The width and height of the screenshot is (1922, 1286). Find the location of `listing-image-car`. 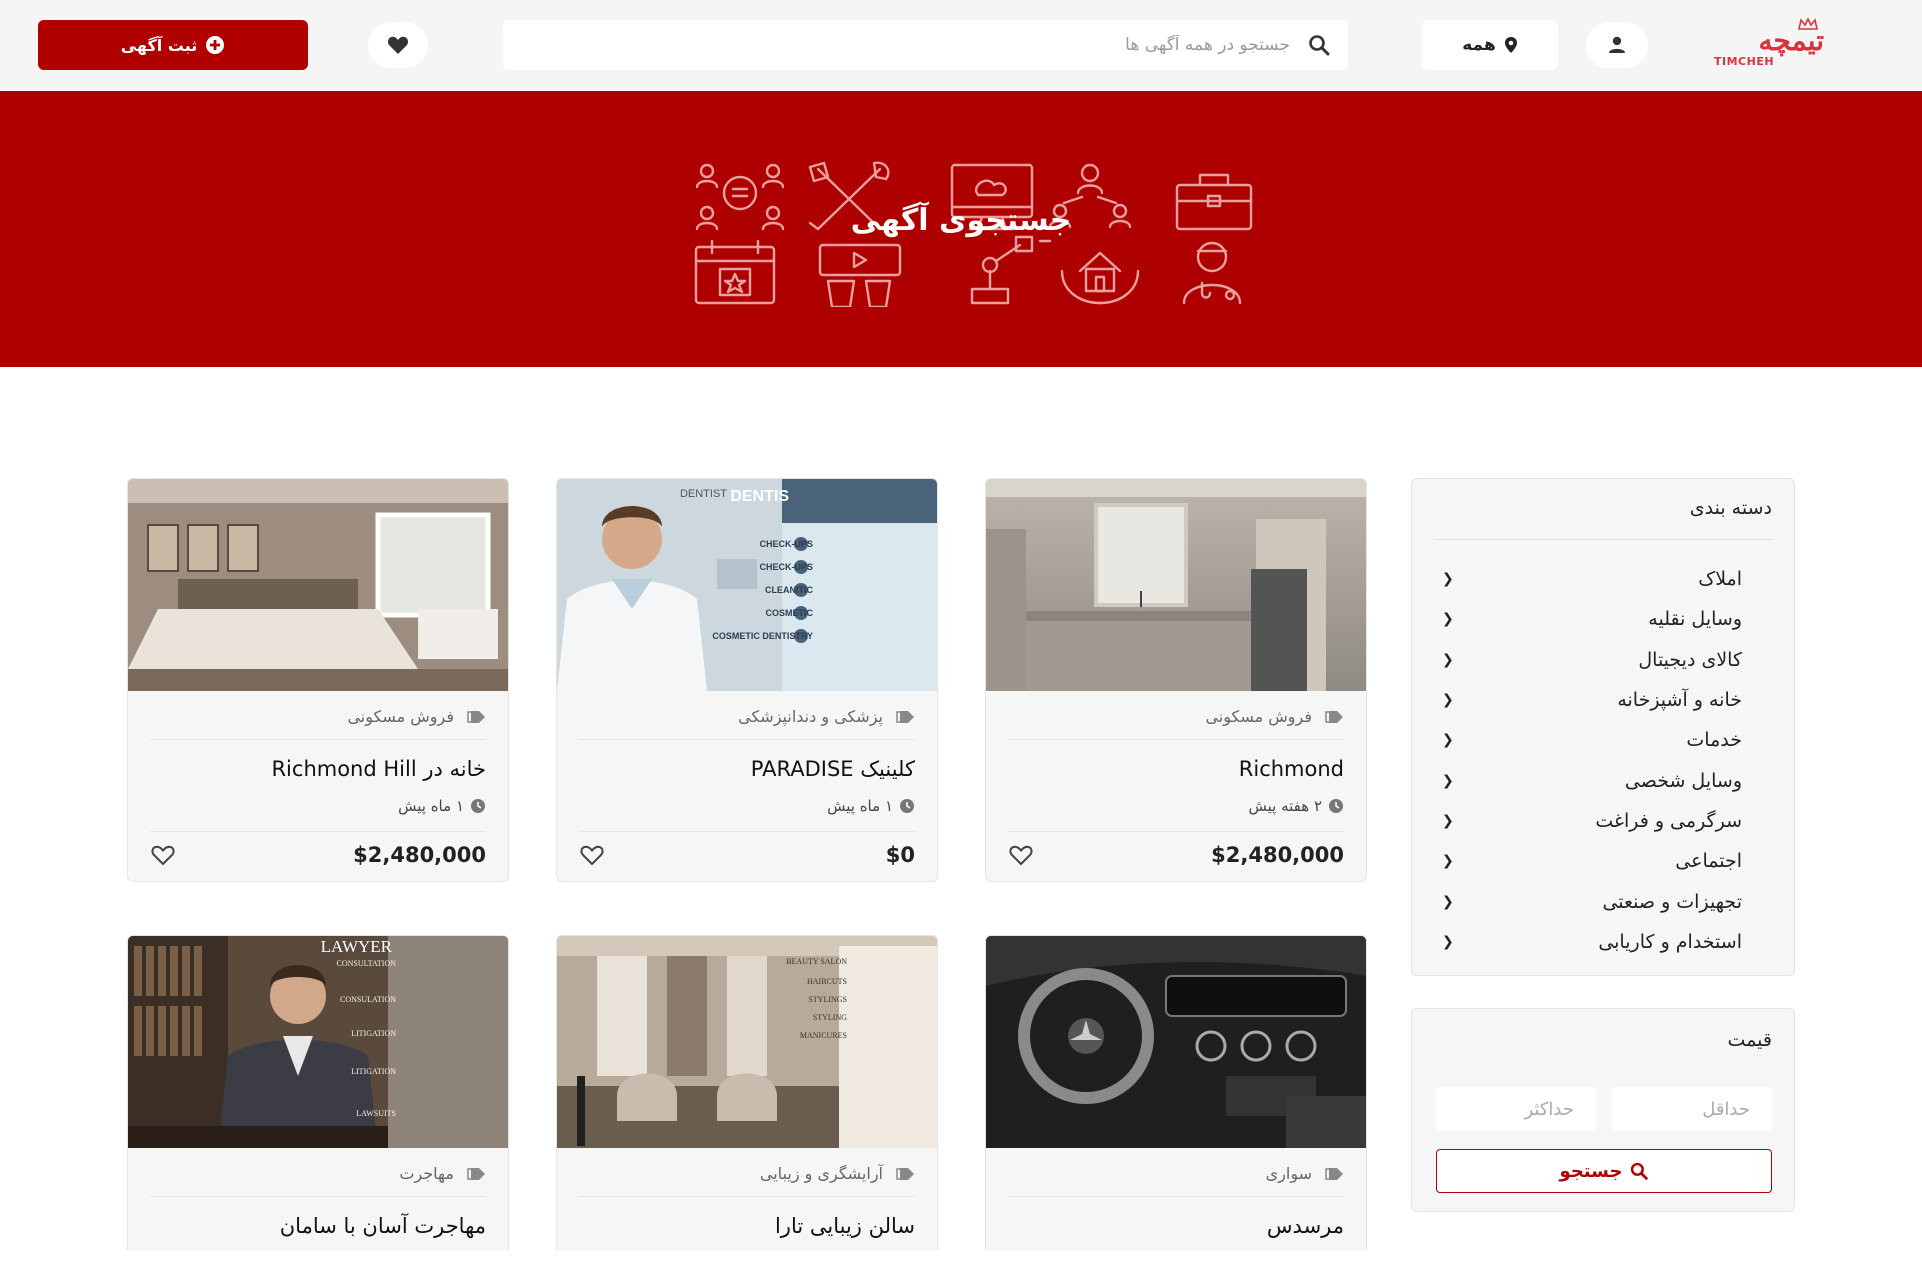

listing-image-car is located at coordinates (1176, 1042).